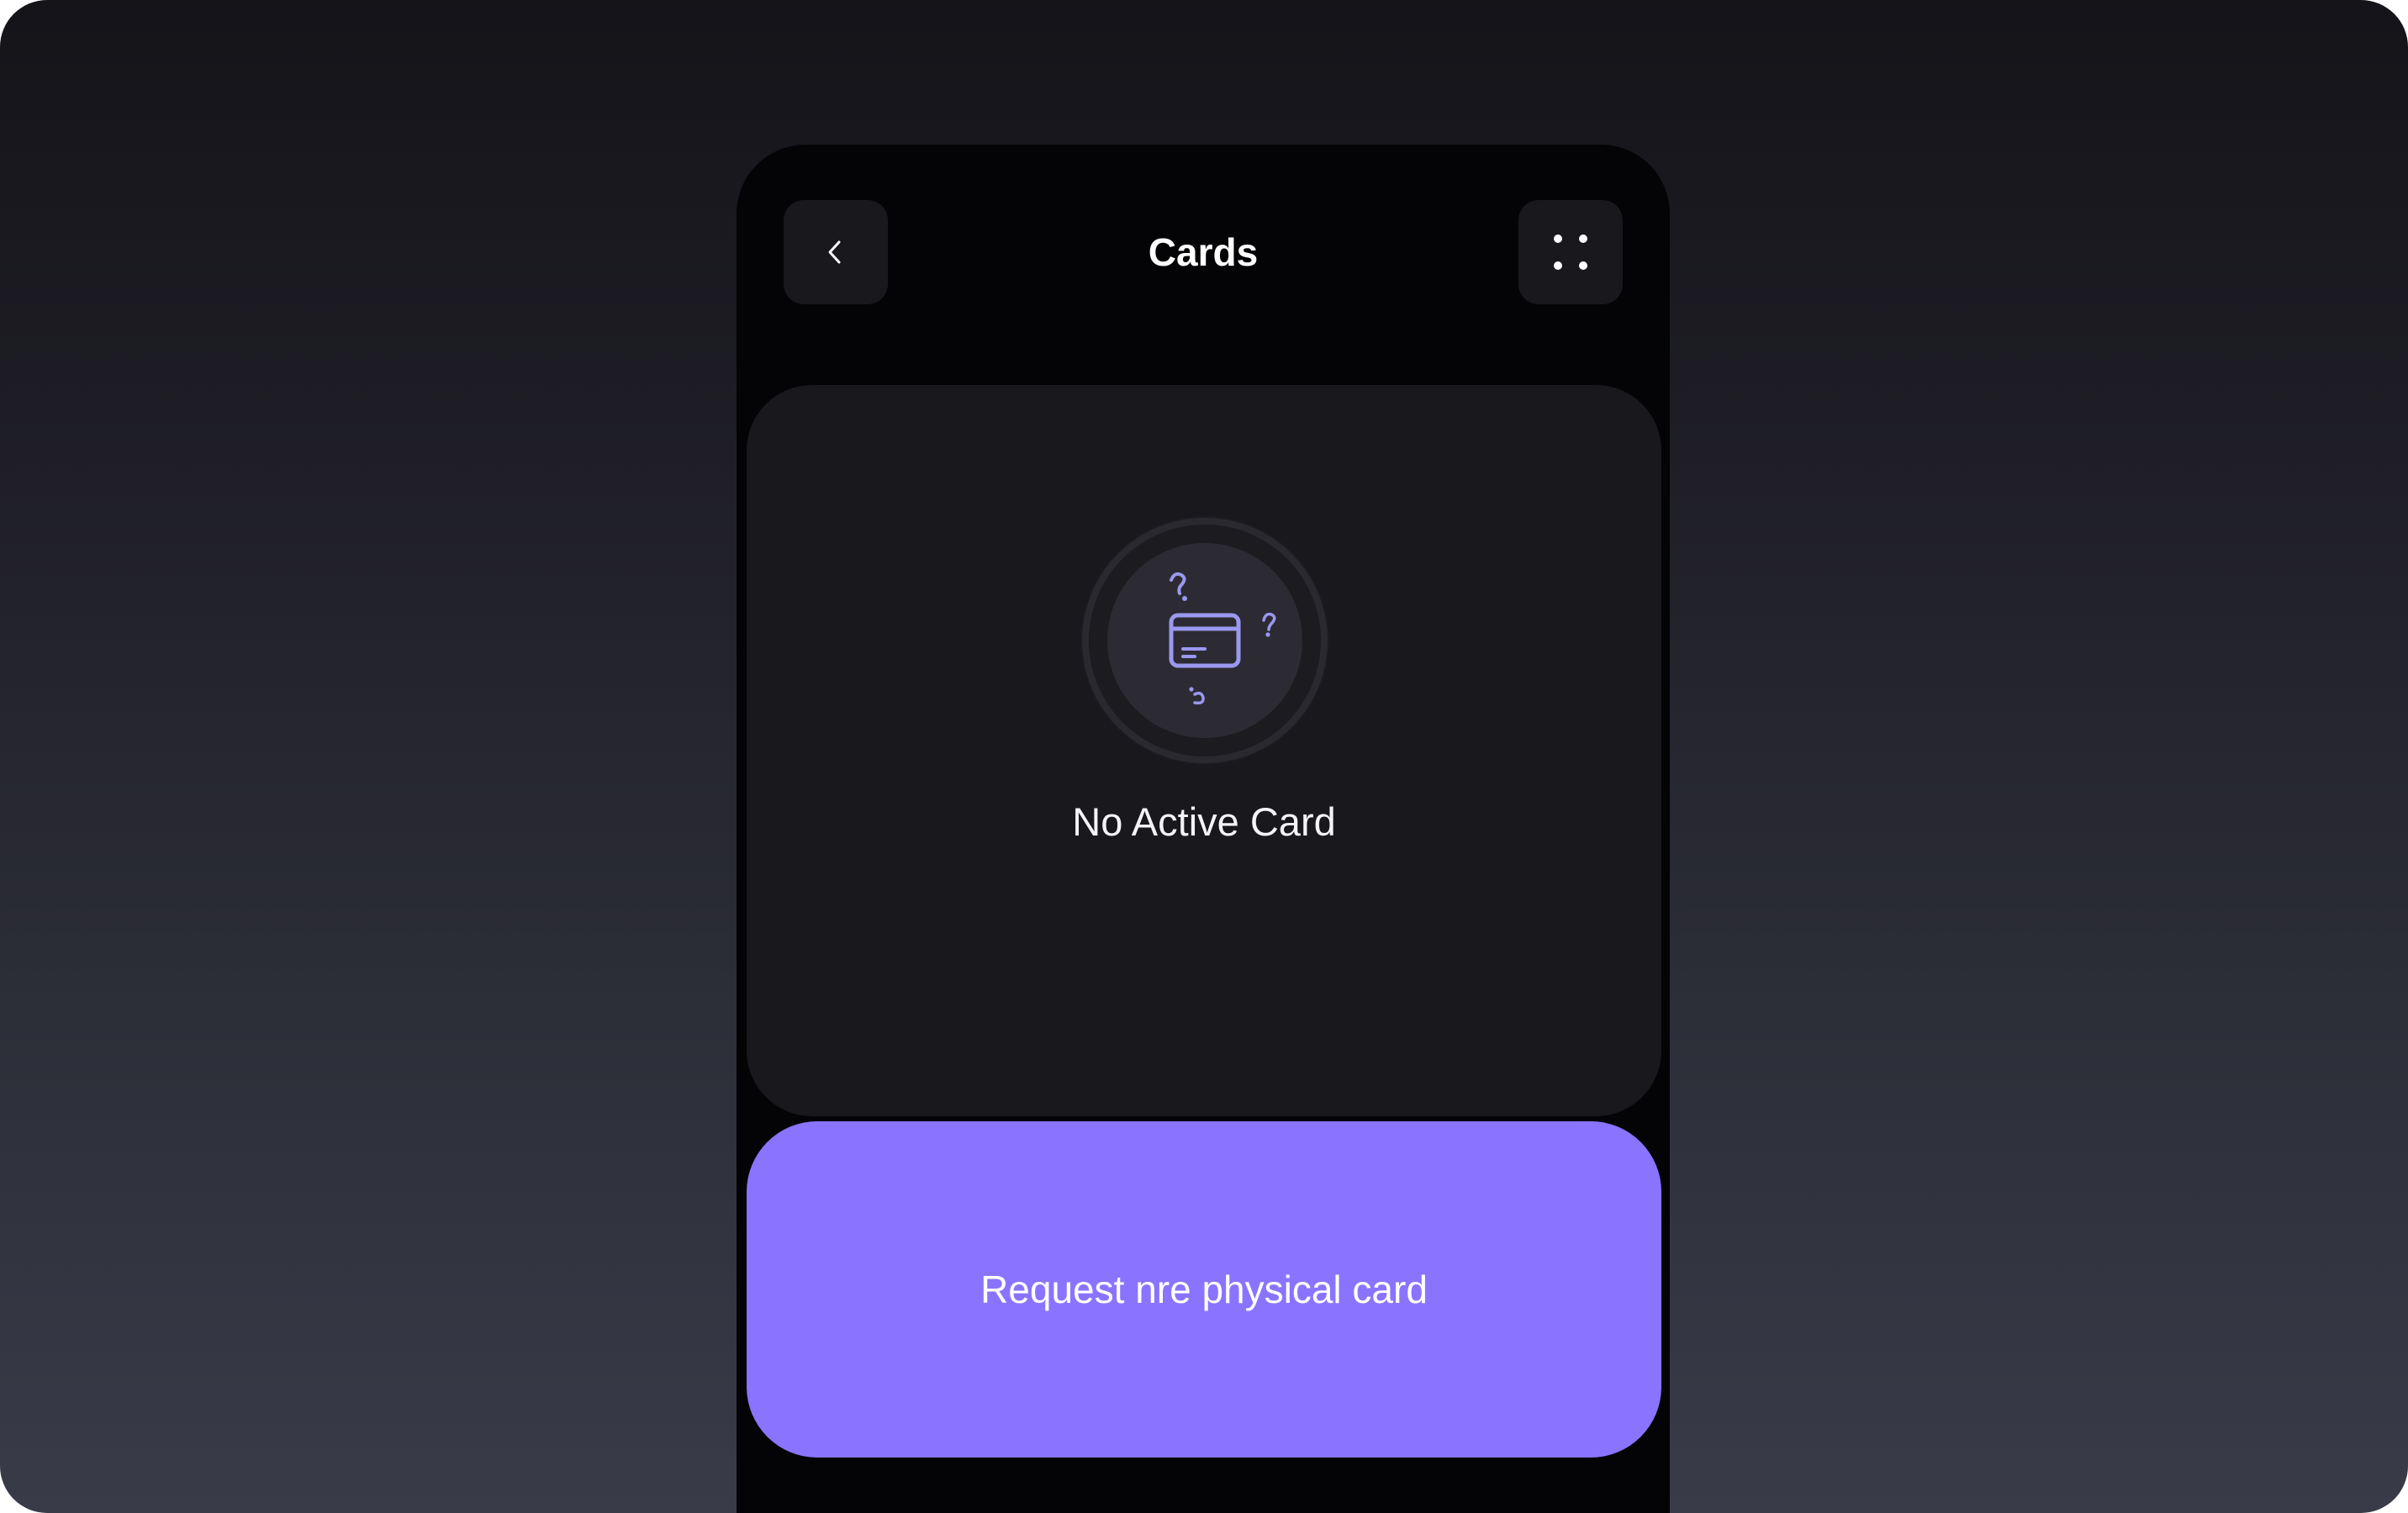 Image resolution: width=2408 pixels, height=1513 pixels. Describe the element at coordinates (1205, 640) in the screenshot. I see `credit-card-question-icon` at that location.